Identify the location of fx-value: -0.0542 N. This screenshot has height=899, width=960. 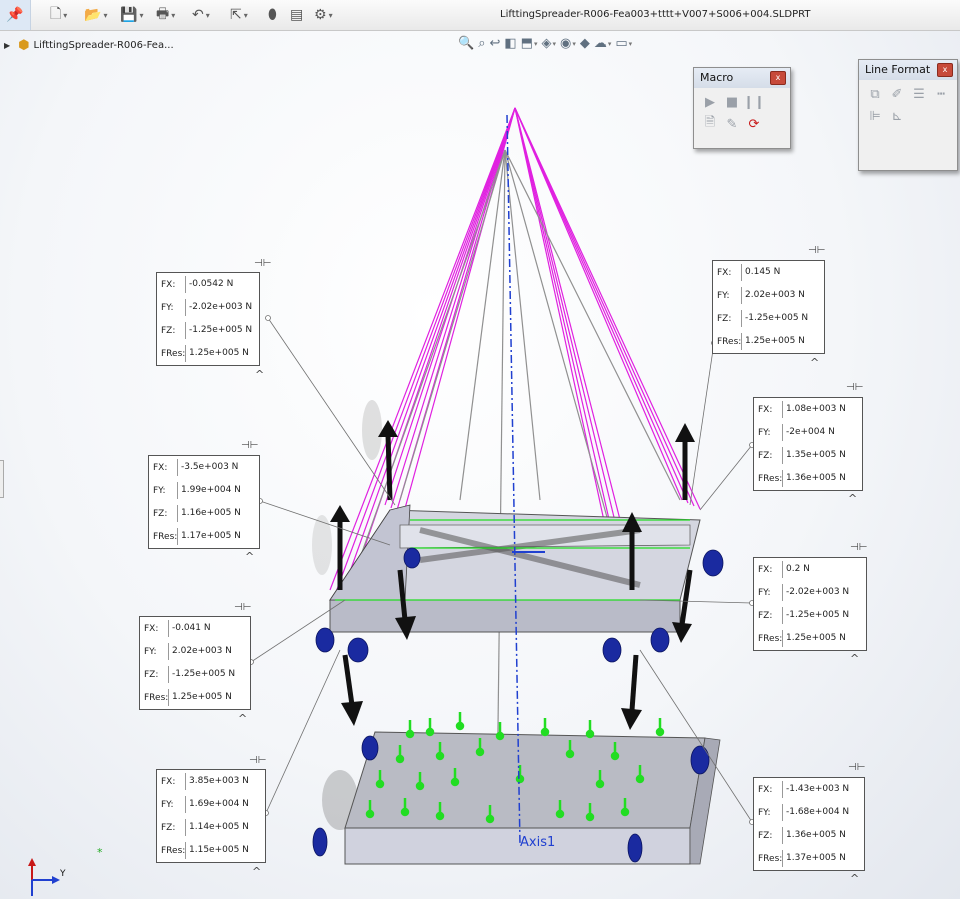
(209, 284).